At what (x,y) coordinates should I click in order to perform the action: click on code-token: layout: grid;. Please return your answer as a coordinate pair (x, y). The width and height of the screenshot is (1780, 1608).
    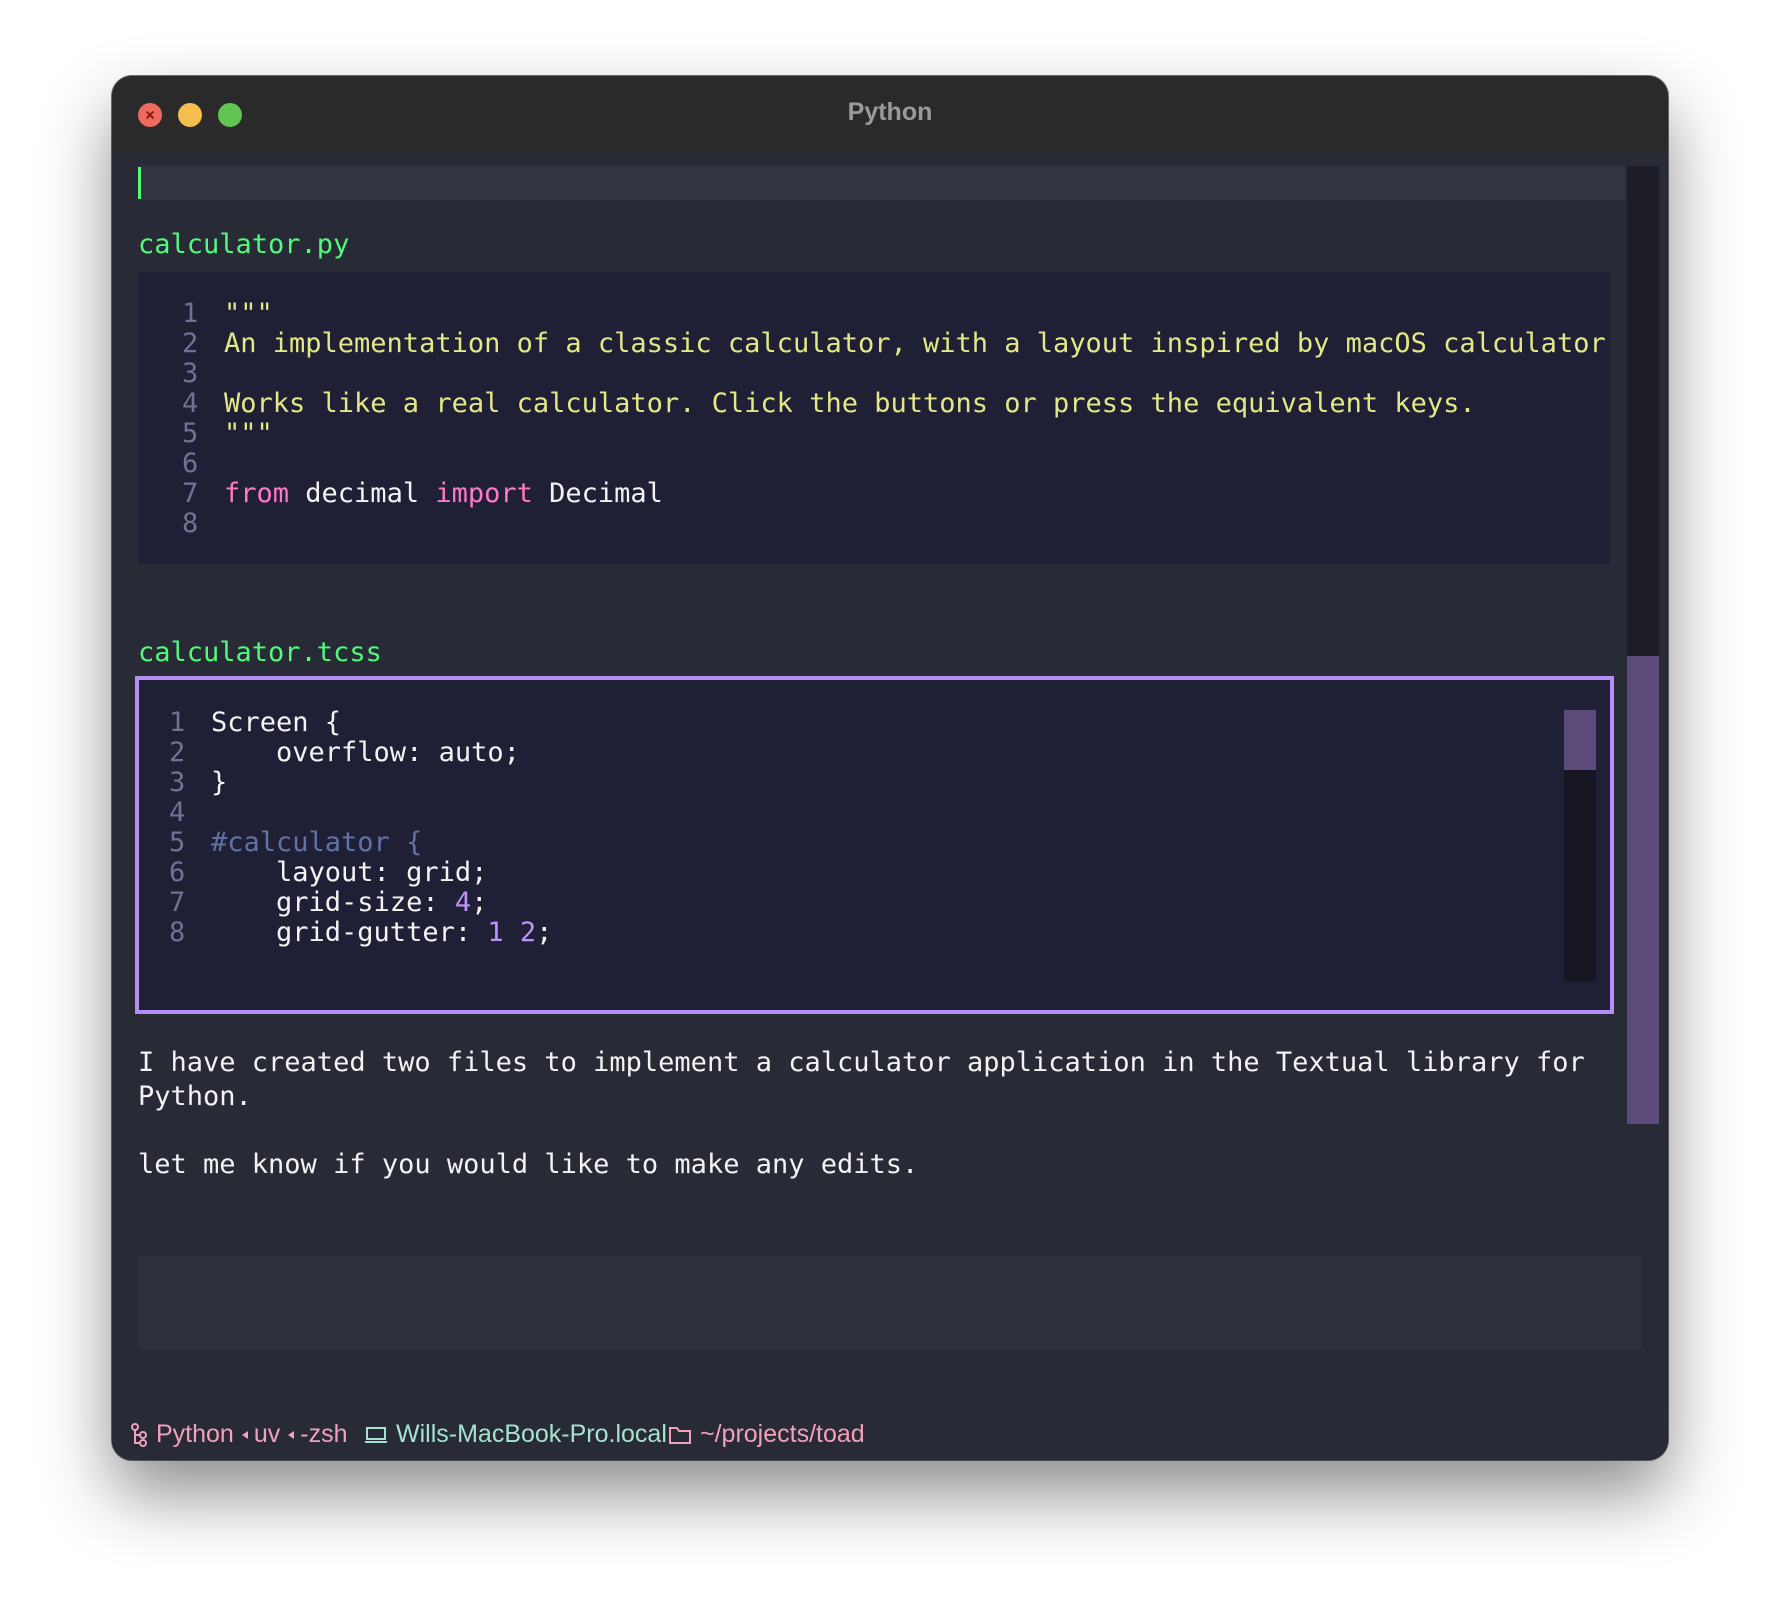
    Looking at the image, I should click on (349, 872).